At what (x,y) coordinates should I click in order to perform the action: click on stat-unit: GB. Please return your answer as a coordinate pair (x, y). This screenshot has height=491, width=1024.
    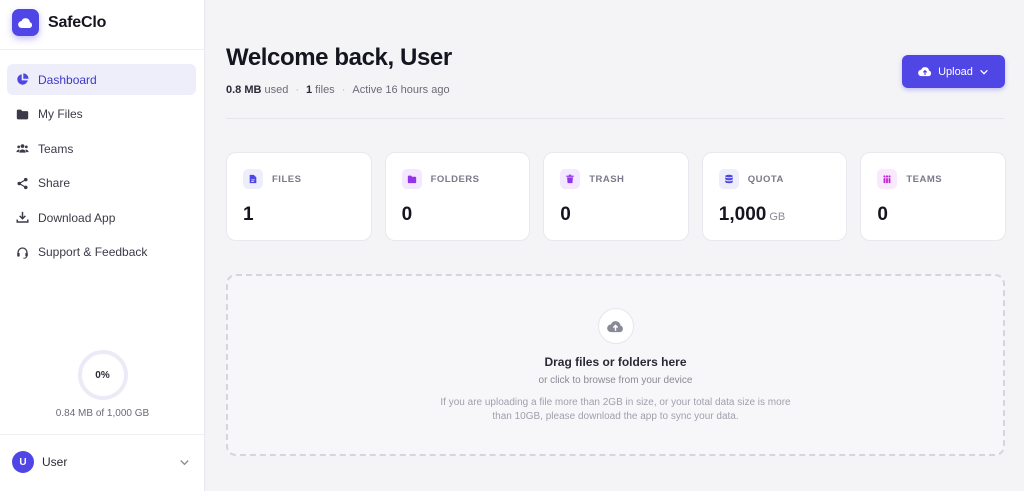
    Looking at the image, I should click on (777, 217).